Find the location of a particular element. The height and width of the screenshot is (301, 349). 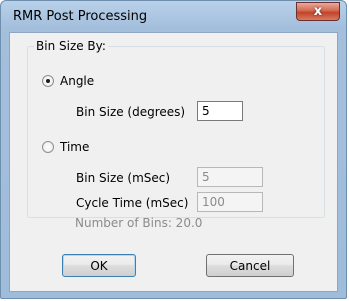

bin-size-group-label: Bin Size By: is located at coordinates (71, 46).